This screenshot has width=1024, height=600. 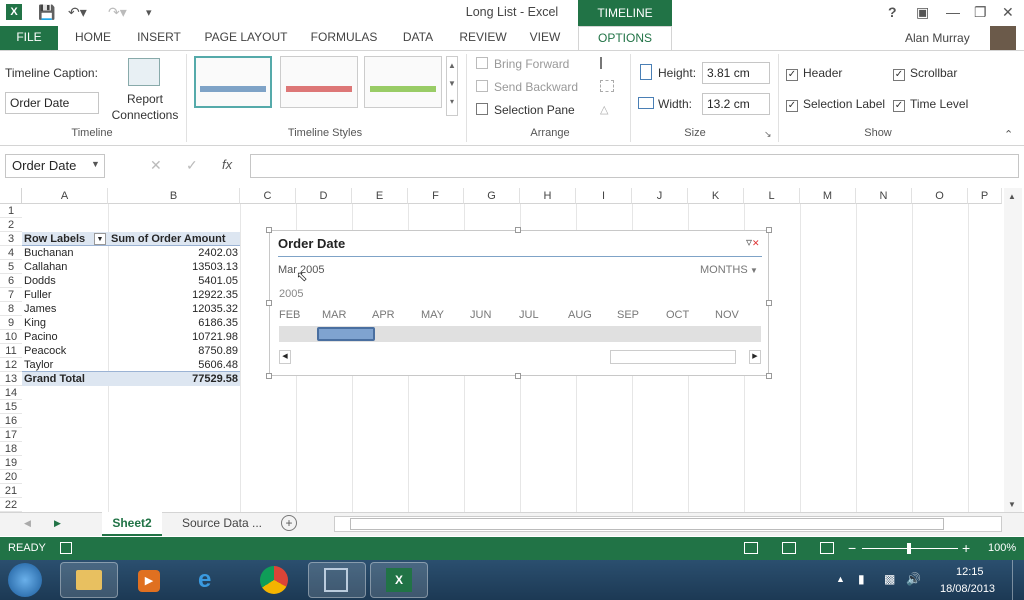 What do you see at coordinates (889, 579) in the screenshot?
I see `tray-network-icon: ▩` at bounding box center [889, 579].